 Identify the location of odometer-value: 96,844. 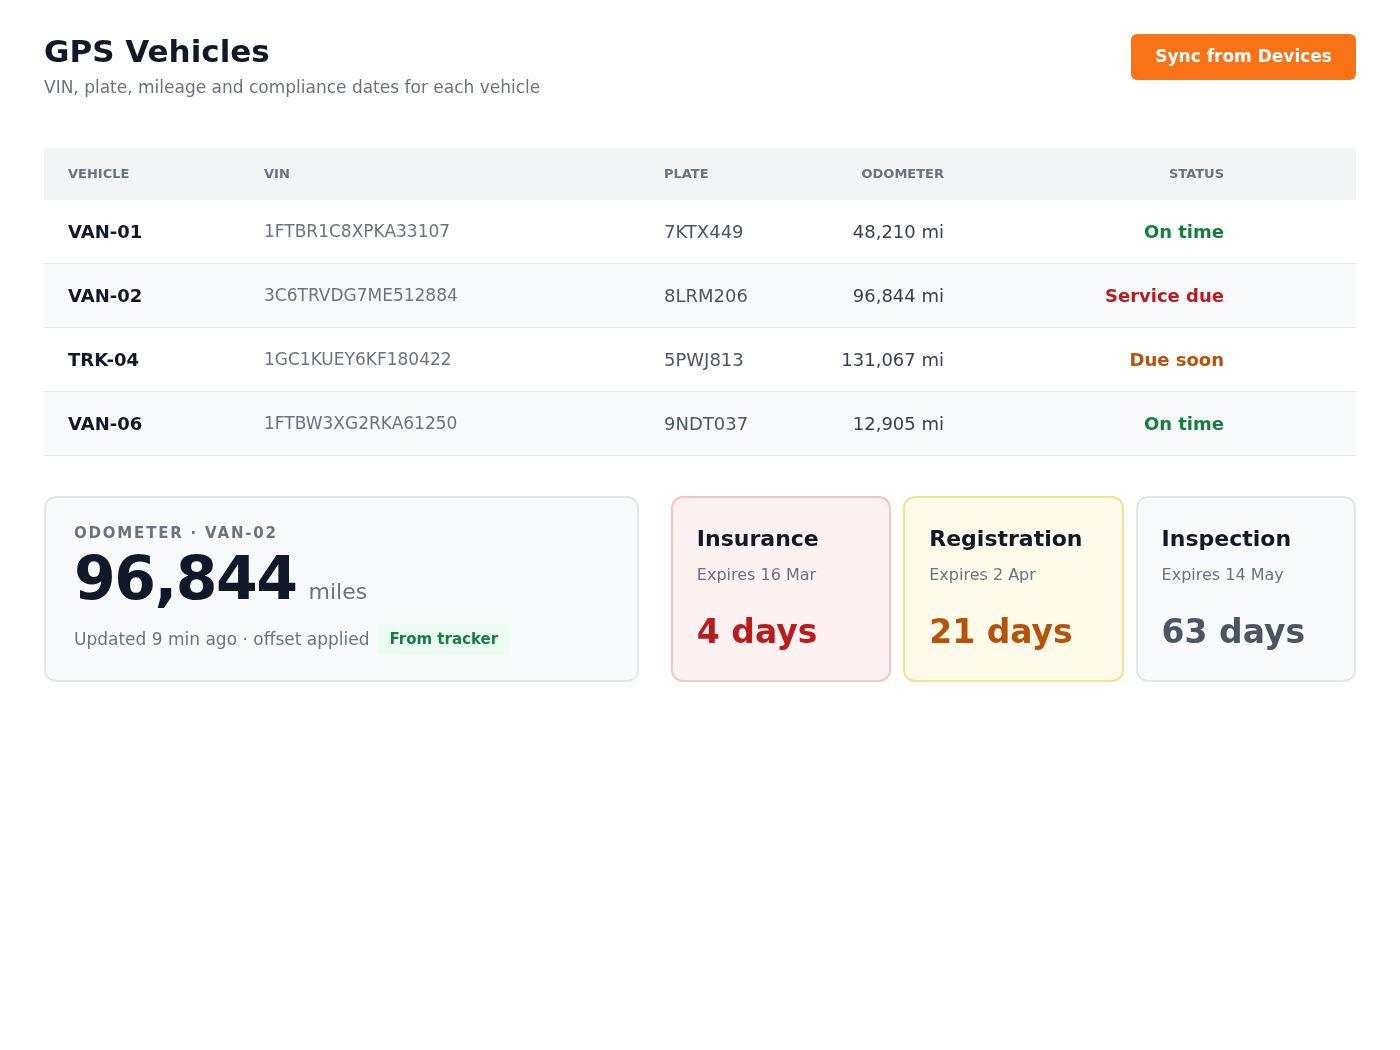
(185, 578).